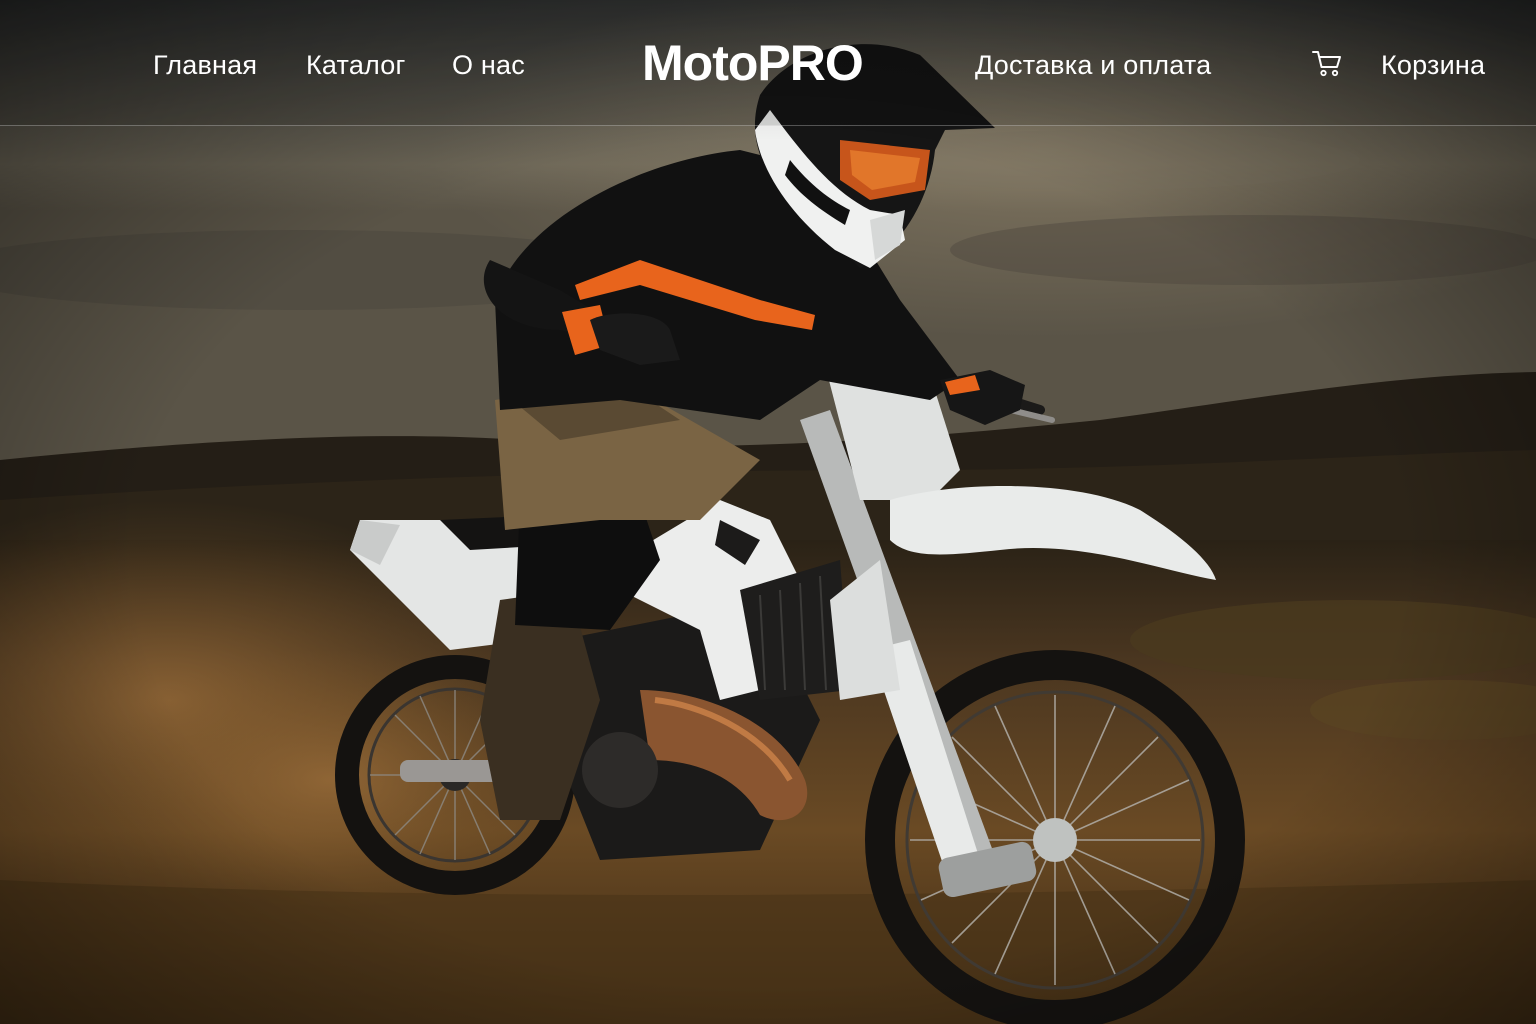 The width and height of the screenshot is (1536, 1024). Describe the element at coordinates (1327, 64) in the screenshot. I see `cart-icon` at that location.